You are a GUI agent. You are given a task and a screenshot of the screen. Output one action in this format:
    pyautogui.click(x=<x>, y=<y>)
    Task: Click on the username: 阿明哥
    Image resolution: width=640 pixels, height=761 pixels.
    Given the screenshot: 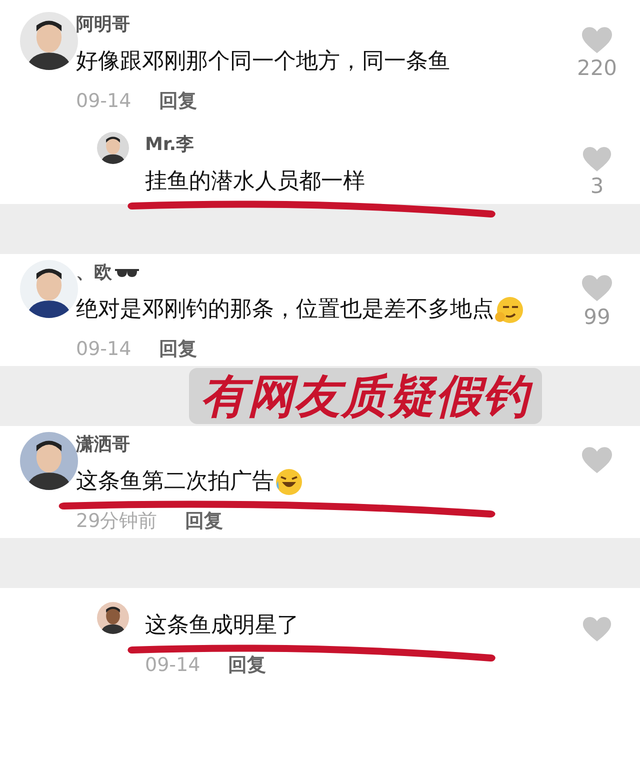 What is the action you would take?
    pyautogui.click(x=315, y=25)
    